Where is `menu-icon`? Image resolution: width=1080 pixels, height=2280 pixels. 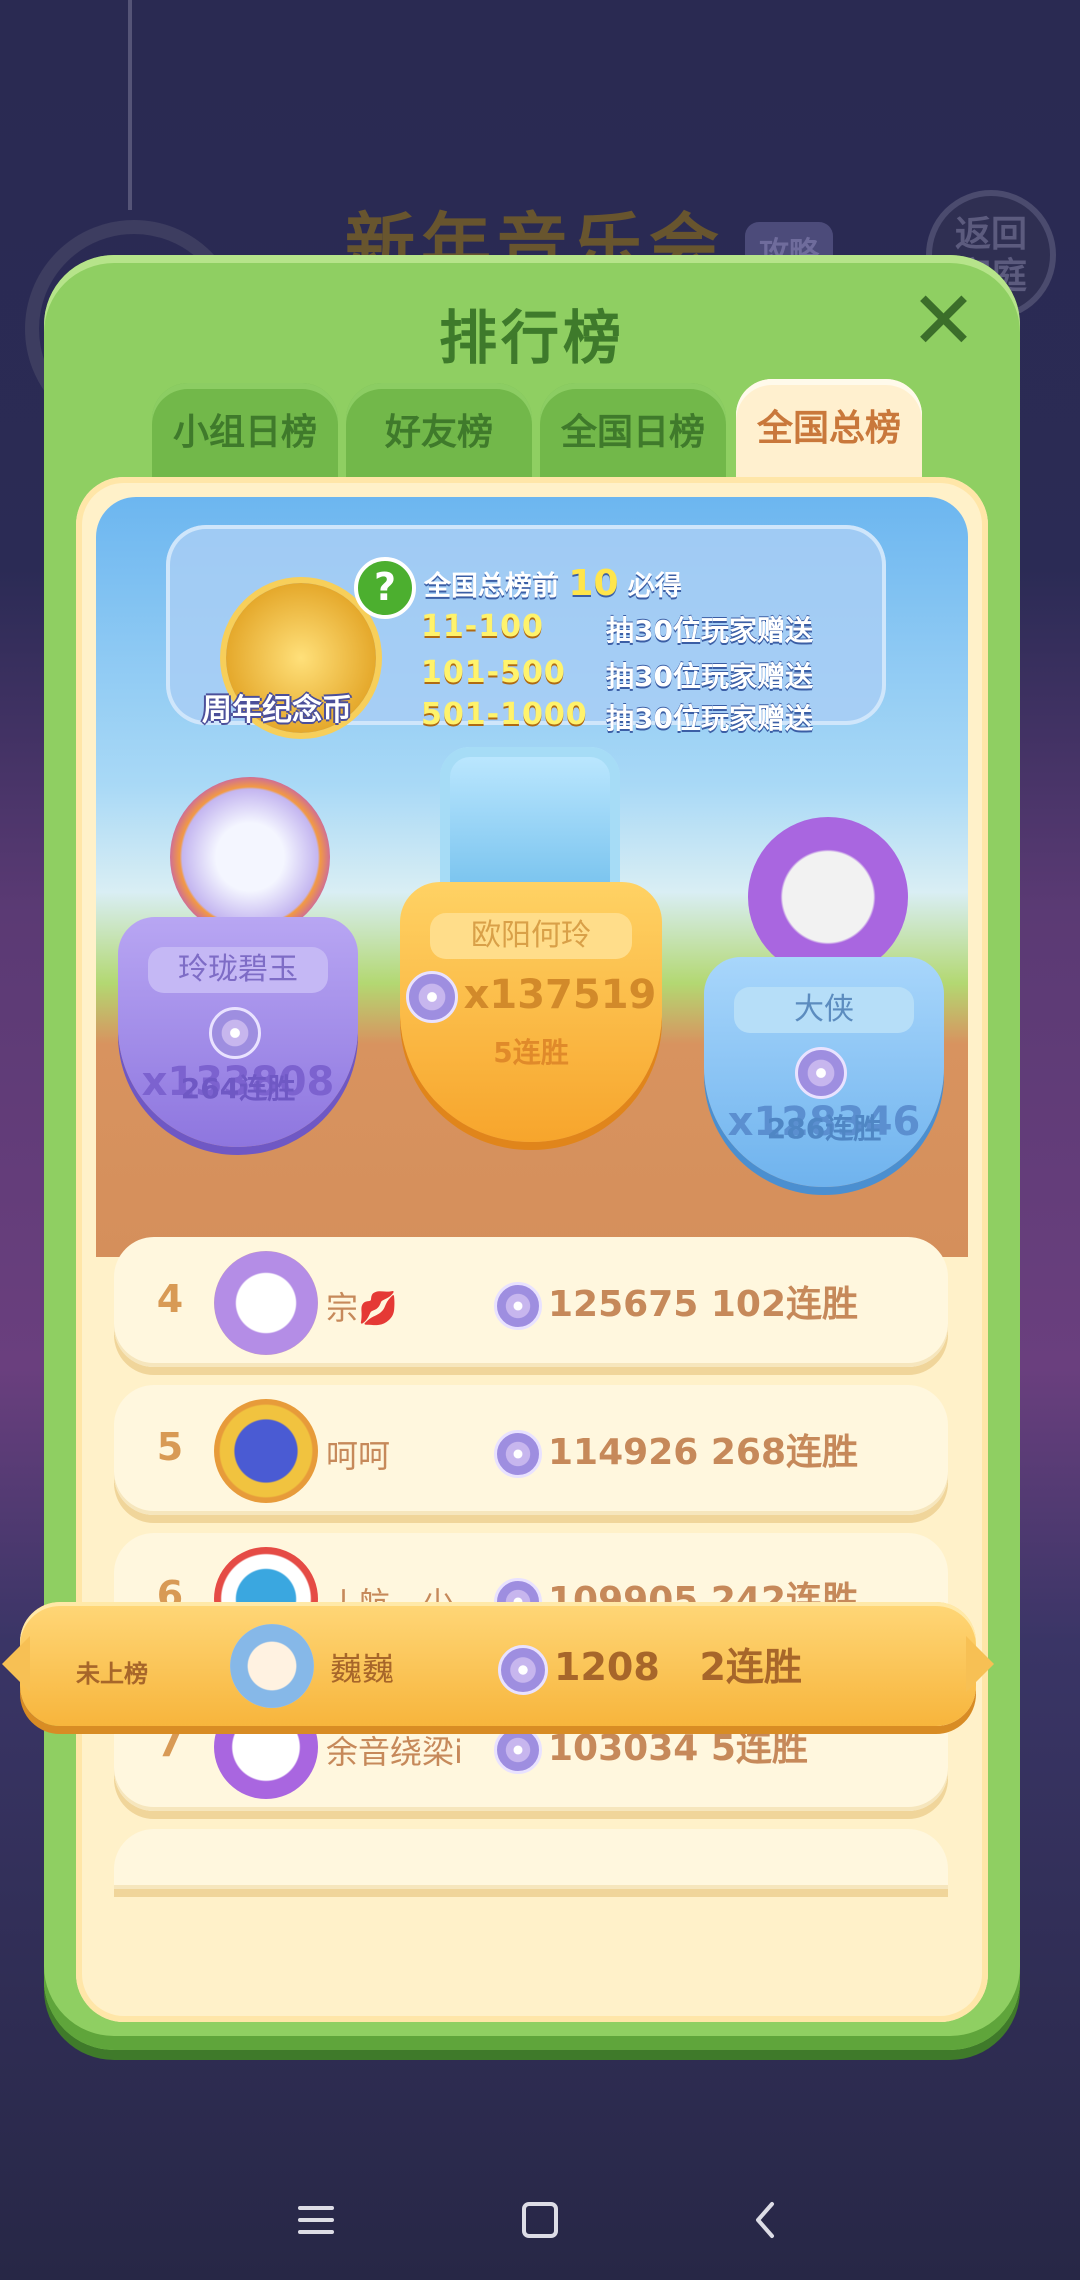
menu-icon is located at coordinates (316, 2220).